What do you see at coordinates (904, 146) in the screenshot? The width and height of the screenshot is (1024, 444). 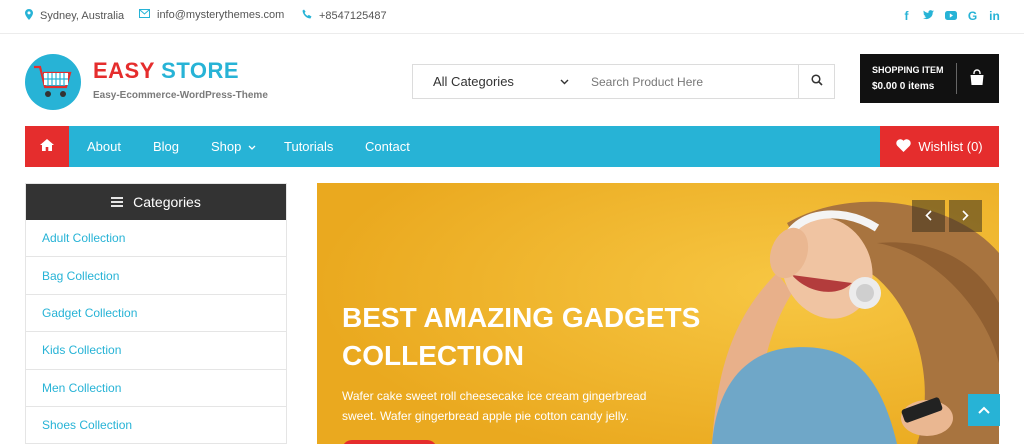 I see `heart-icon` at bounding box center [904, 146].